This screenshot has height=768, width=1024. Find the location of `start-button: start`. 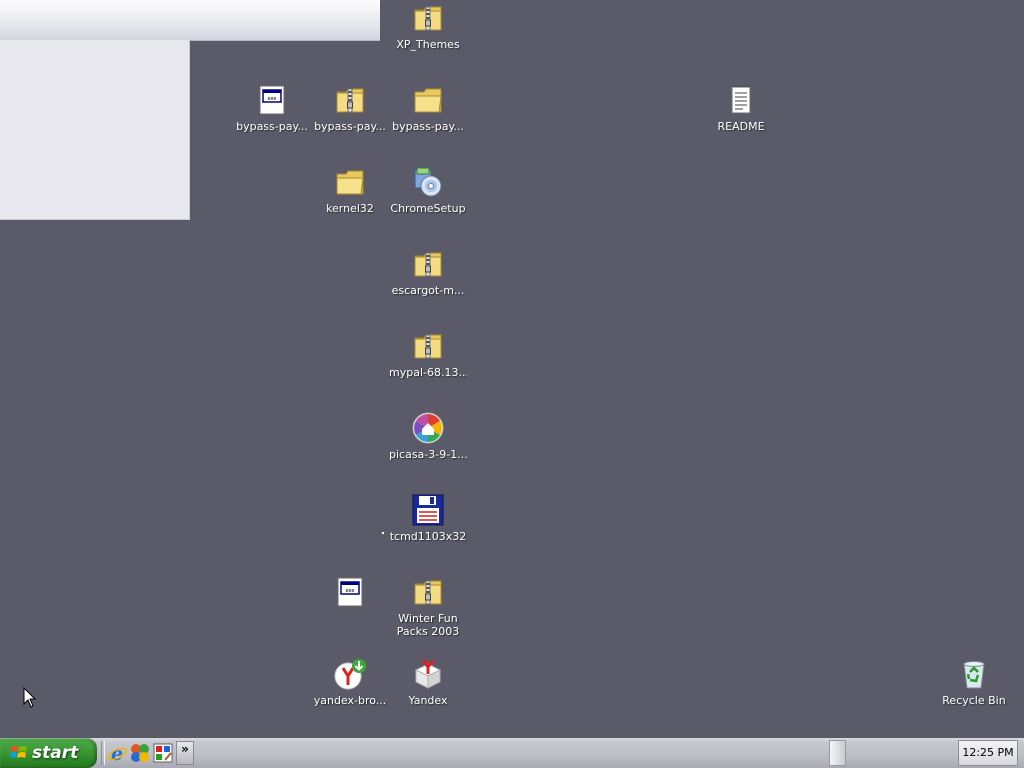

start-button: start is located at coordinates (48, 753).